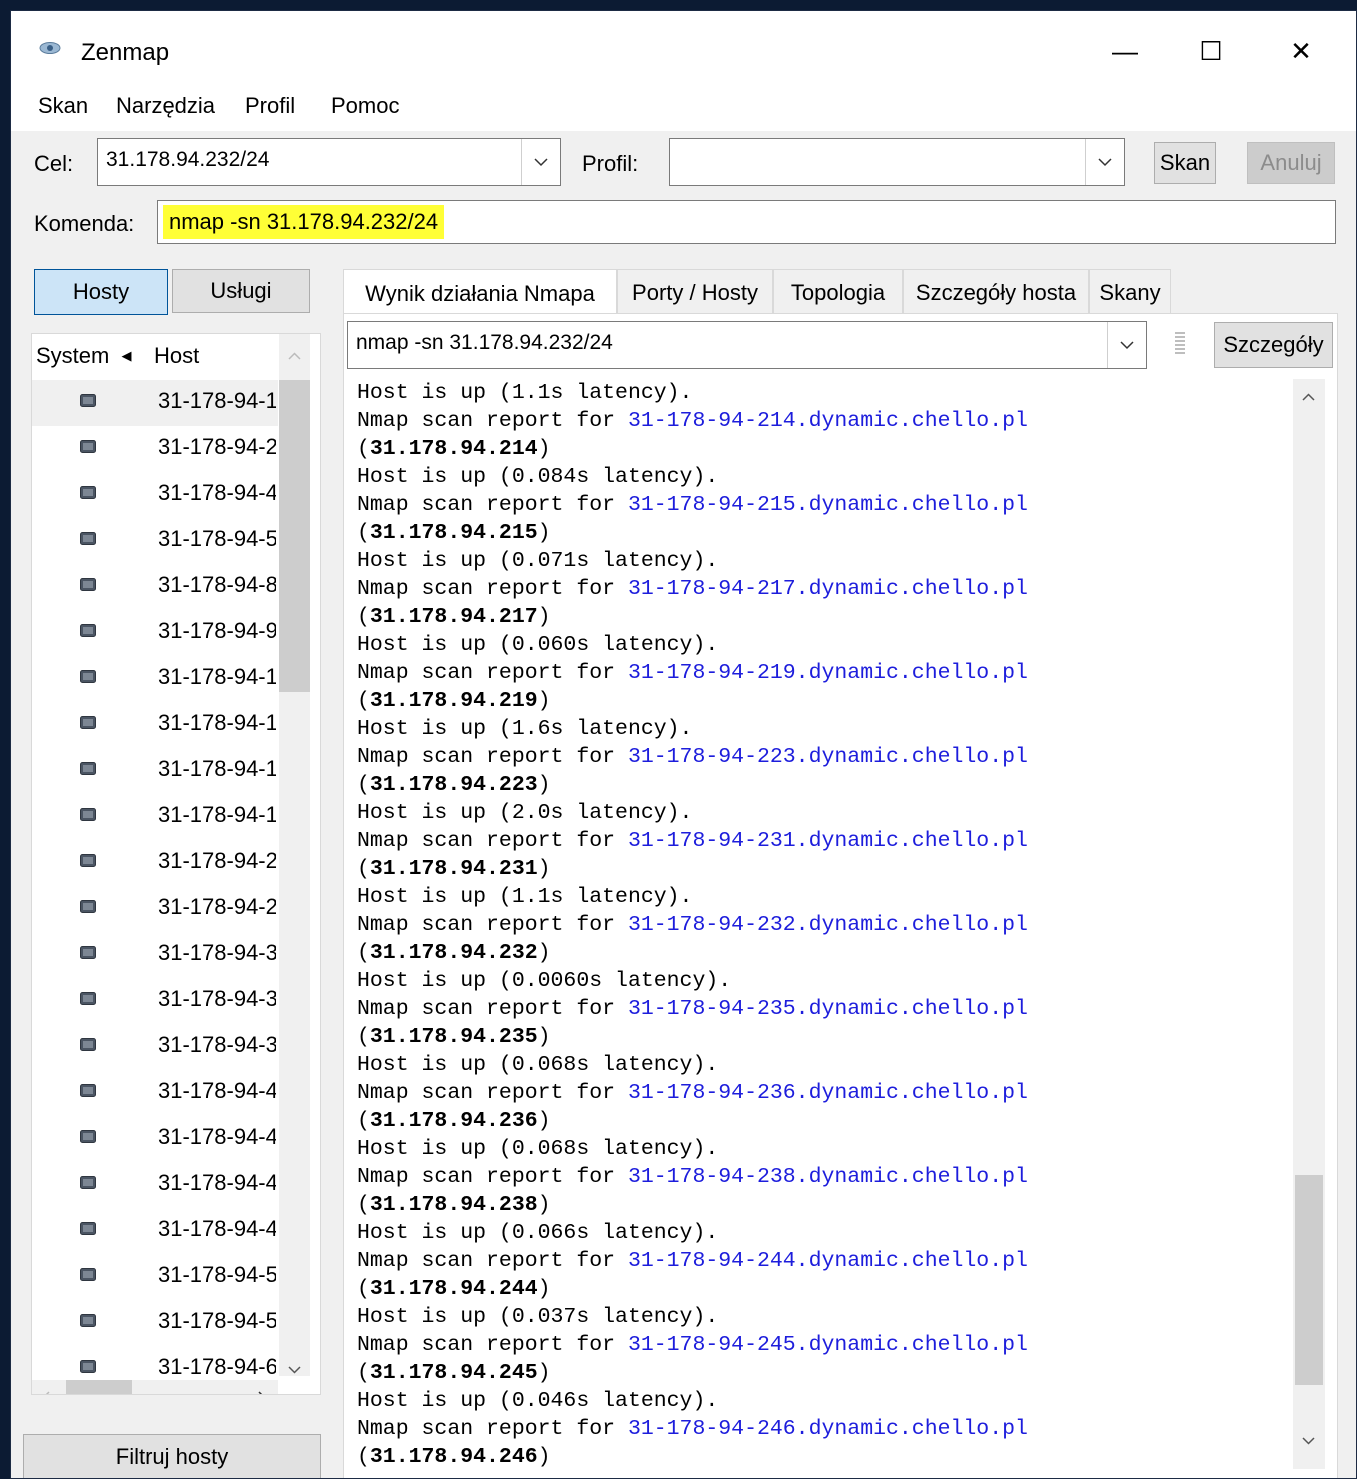  What do you see at coordinates (525, 393) in the screenshot?
I see `status-text: Host is up (1.1s latency).` at bounding box center [525, 393].